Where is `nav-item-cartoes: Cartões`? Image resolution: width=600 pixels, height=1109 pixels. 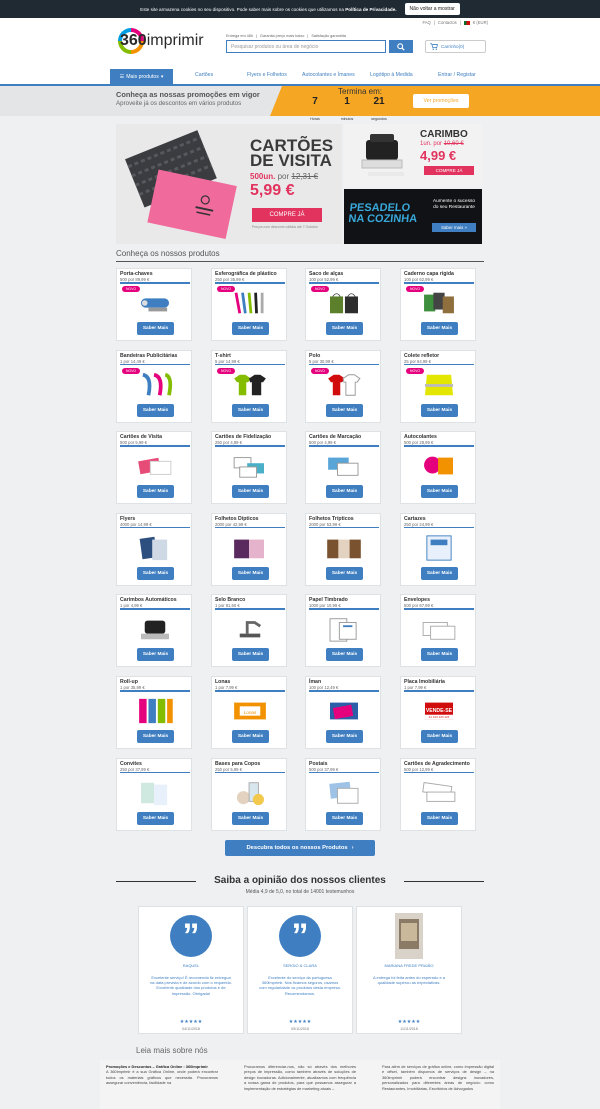 nav-item-cartoes: Cartões is located at coordinates (204, 75).